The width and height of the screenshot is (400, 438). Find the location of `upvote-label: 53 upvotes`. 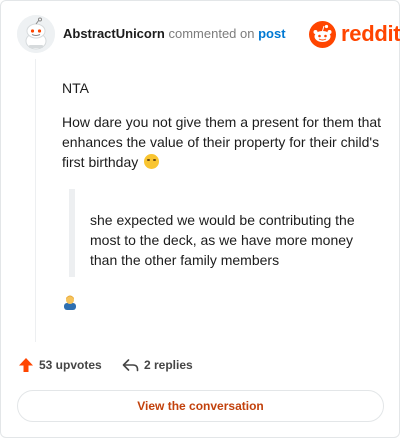

upvote-label: 53 upvotes is located at coordinates (70, 365).